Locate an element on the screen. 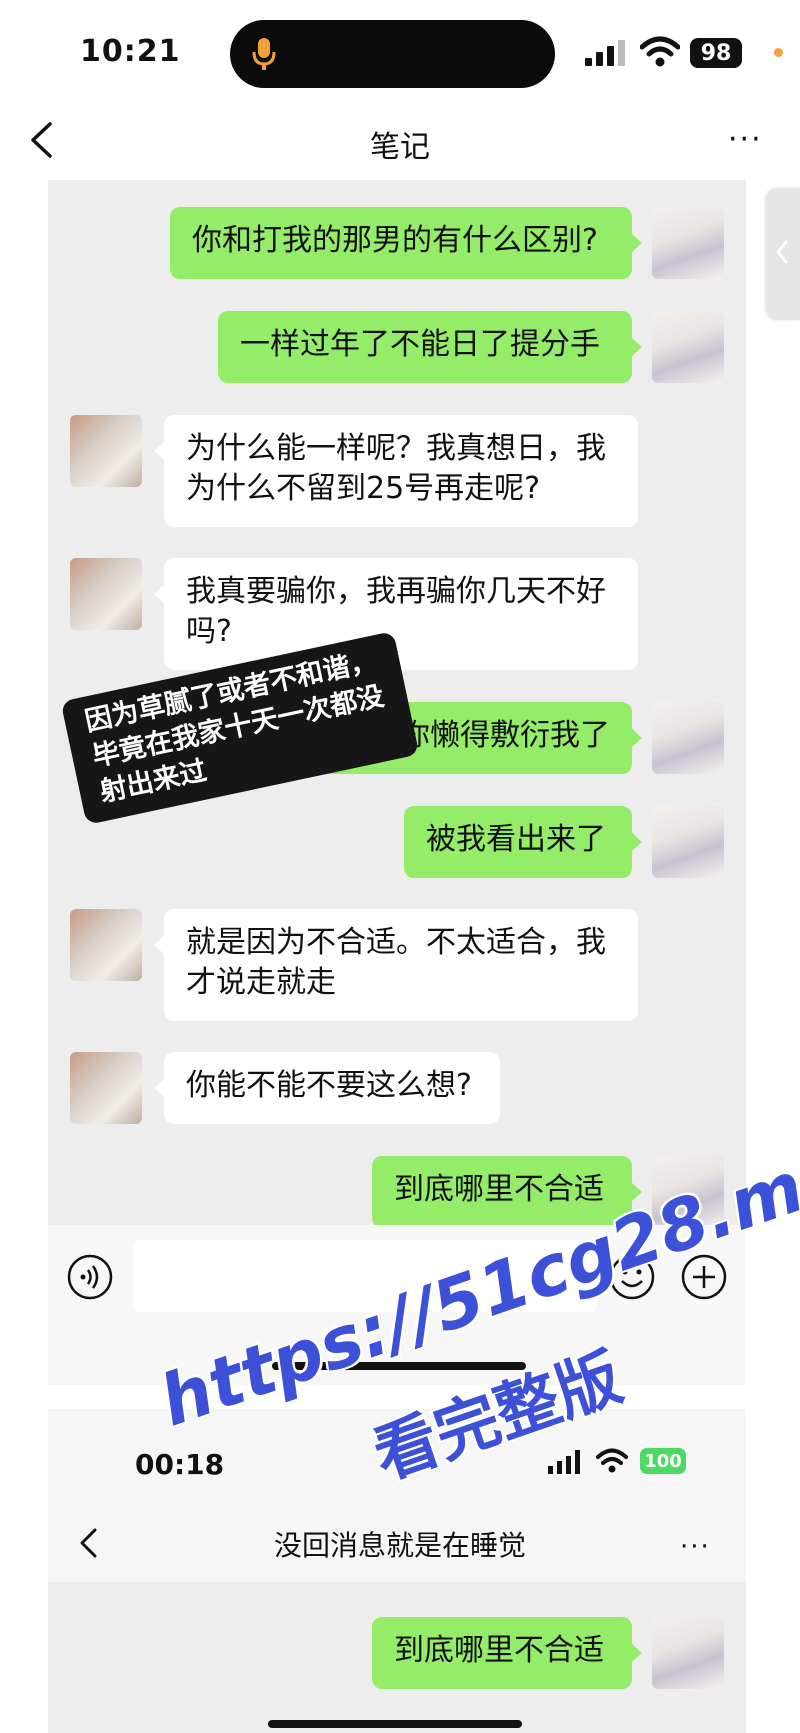  chat-title: 笔记 is located at coordinates (400, 147).